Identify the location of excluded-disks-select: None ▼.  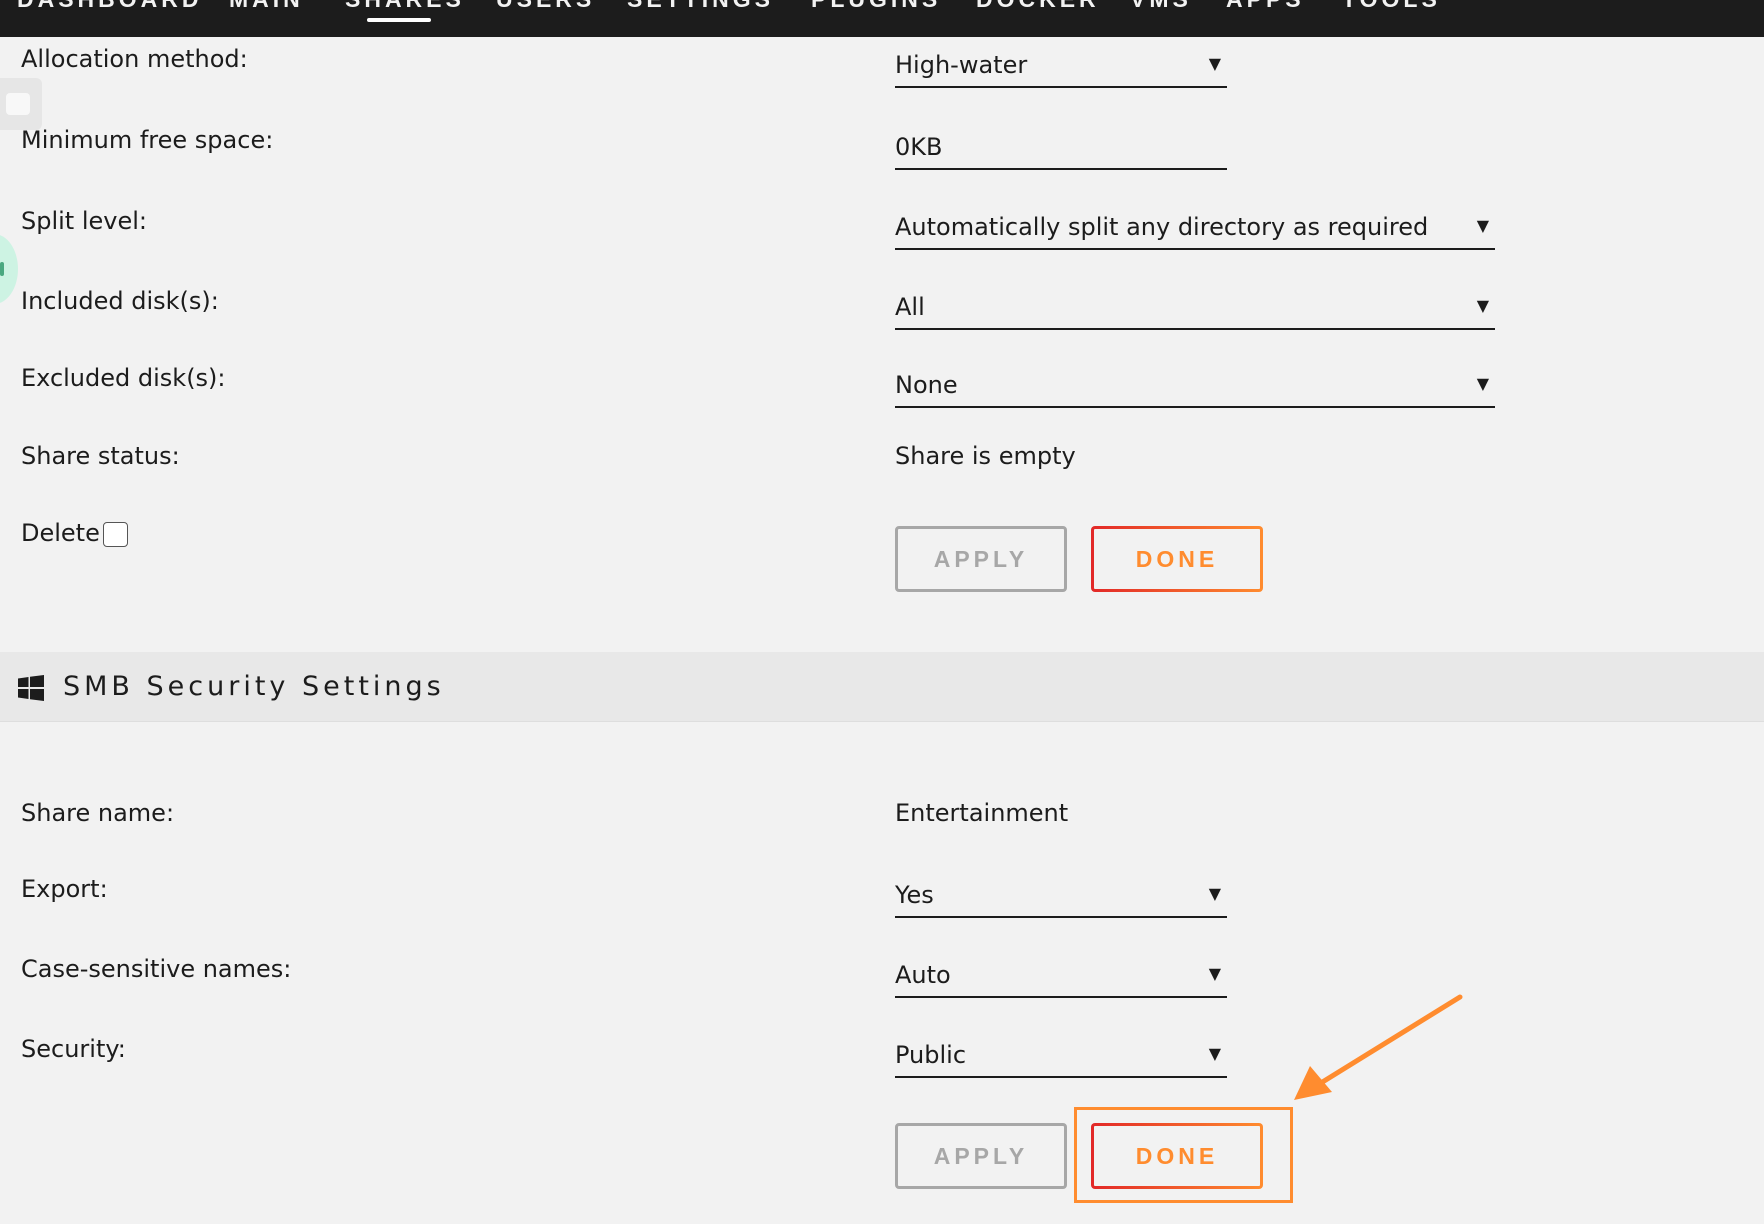
(1195, 387).